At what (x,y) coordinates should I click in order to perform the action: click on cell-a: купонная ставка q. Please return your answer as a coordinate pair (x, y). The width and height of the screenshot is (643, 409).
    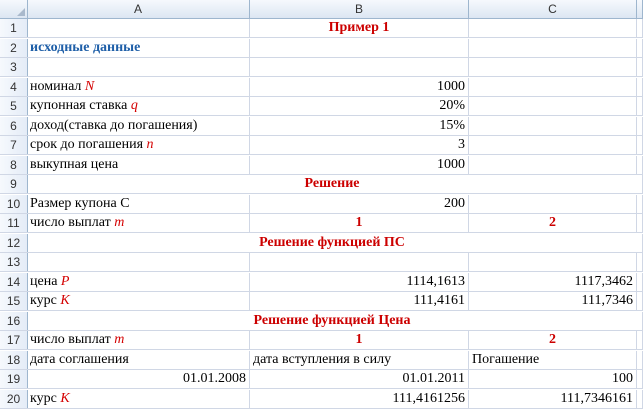
    Looking at the image, I should click on (138, 106).